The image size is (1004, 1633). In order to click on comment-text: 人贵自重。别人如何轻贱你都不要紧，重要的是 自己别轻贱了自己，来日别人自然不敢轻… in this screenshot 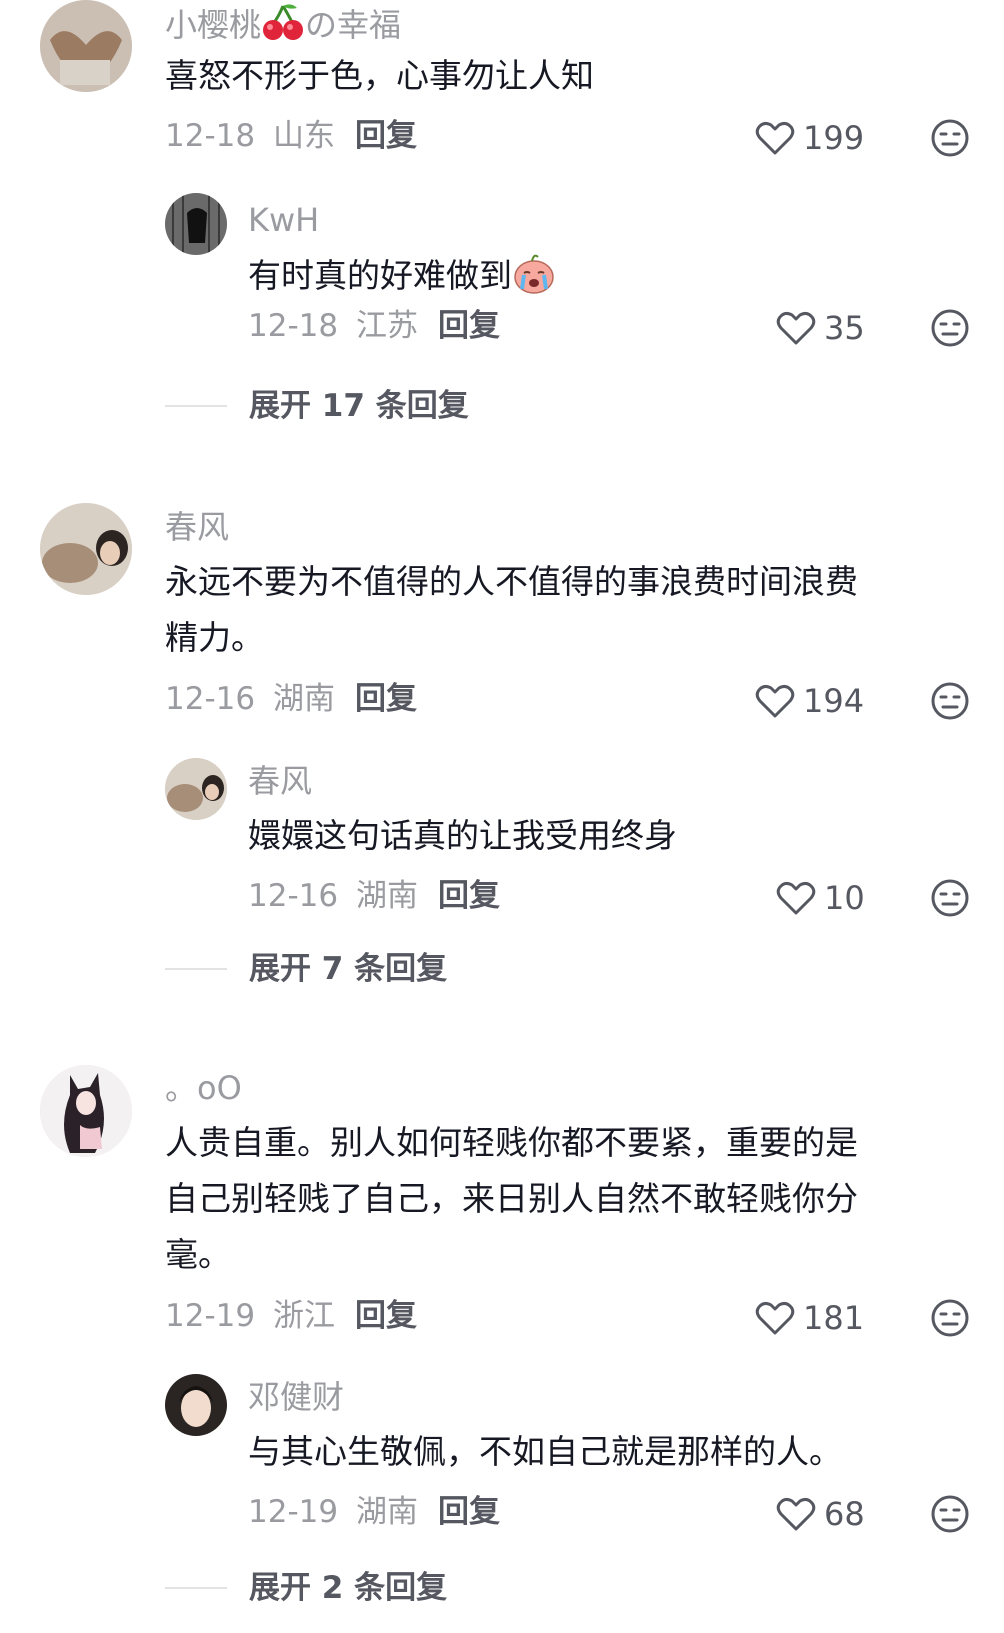, I will do `click(511, 1198)`.